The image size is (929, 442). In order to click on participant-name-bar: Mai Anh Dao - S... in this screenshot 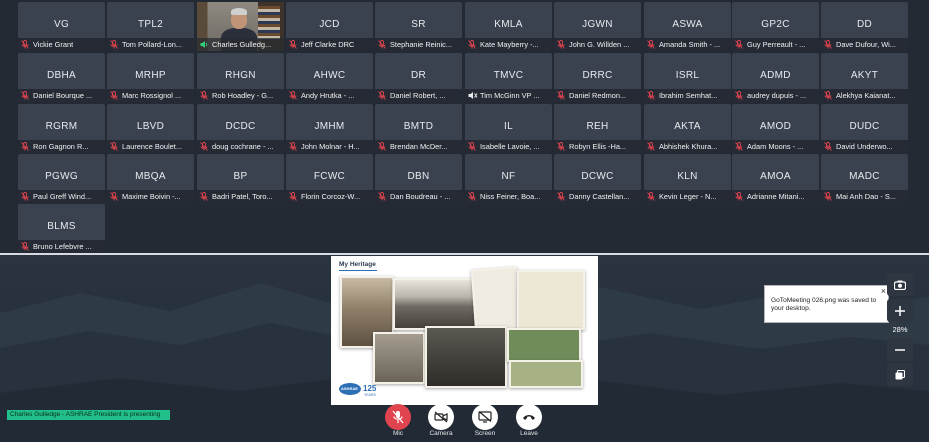, I will do `click(864, 196)`.